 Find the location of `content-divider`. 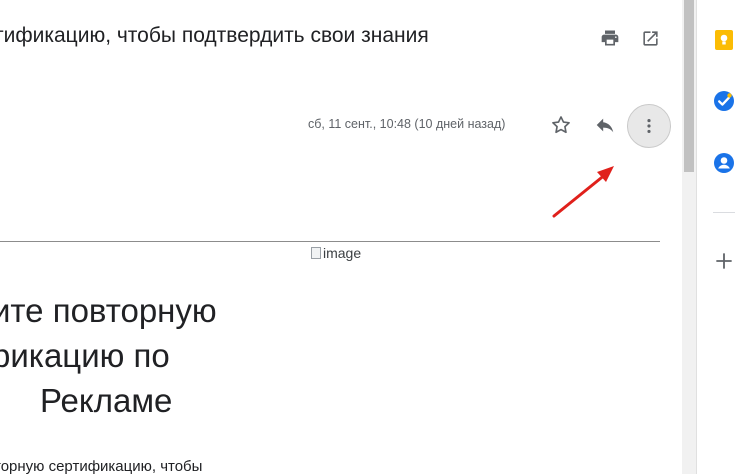

content-divider is located at coordinates (330, 241).